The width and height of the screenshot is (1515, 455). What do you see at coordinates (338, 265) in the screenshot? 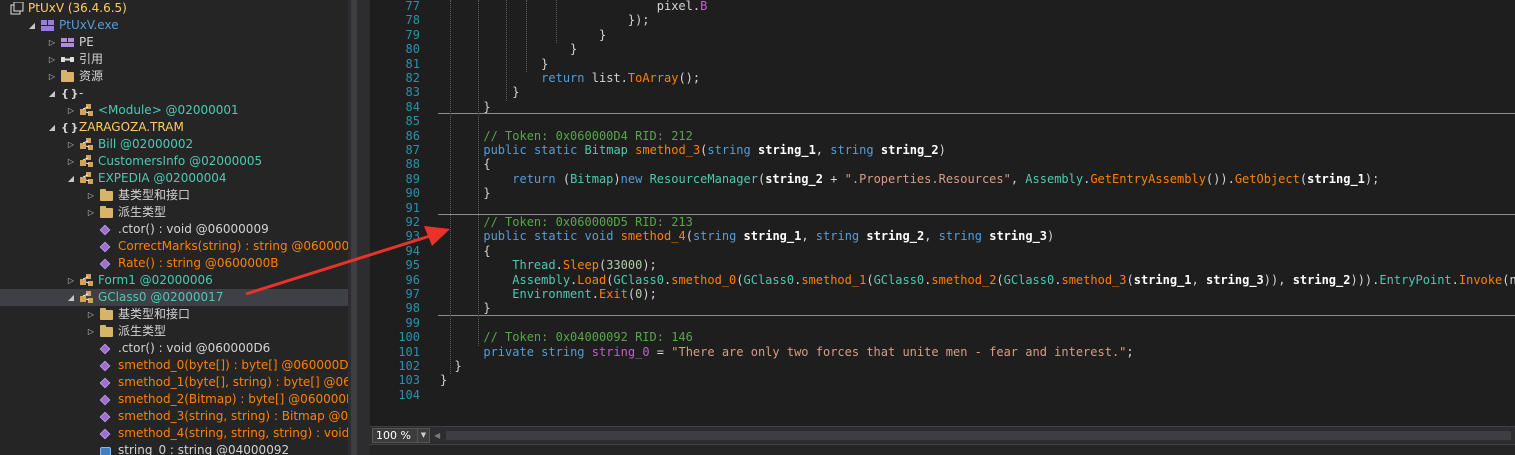
I see `annotation-arrow-line` at bounding box center [338, 265].